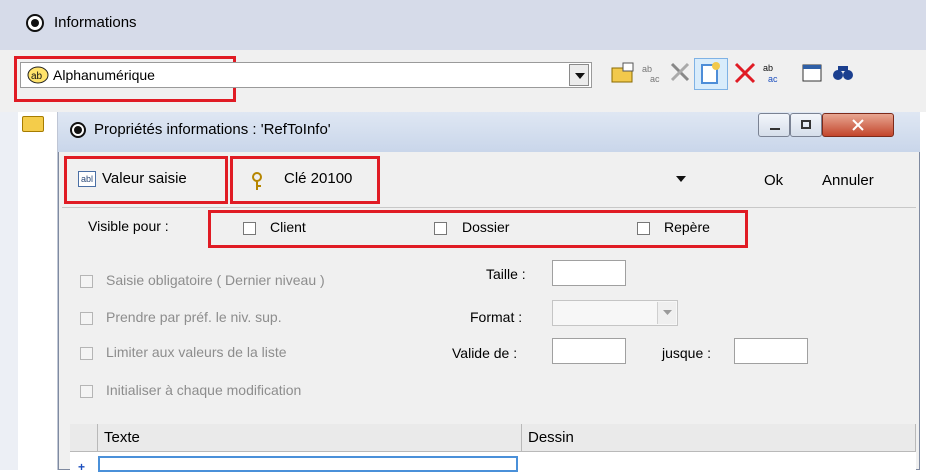  What do you see at coordinates (196, 352) in the screenshot?
I see `option-label: Limiter aux valeurs de la liste` at bounding box center [196, 352].